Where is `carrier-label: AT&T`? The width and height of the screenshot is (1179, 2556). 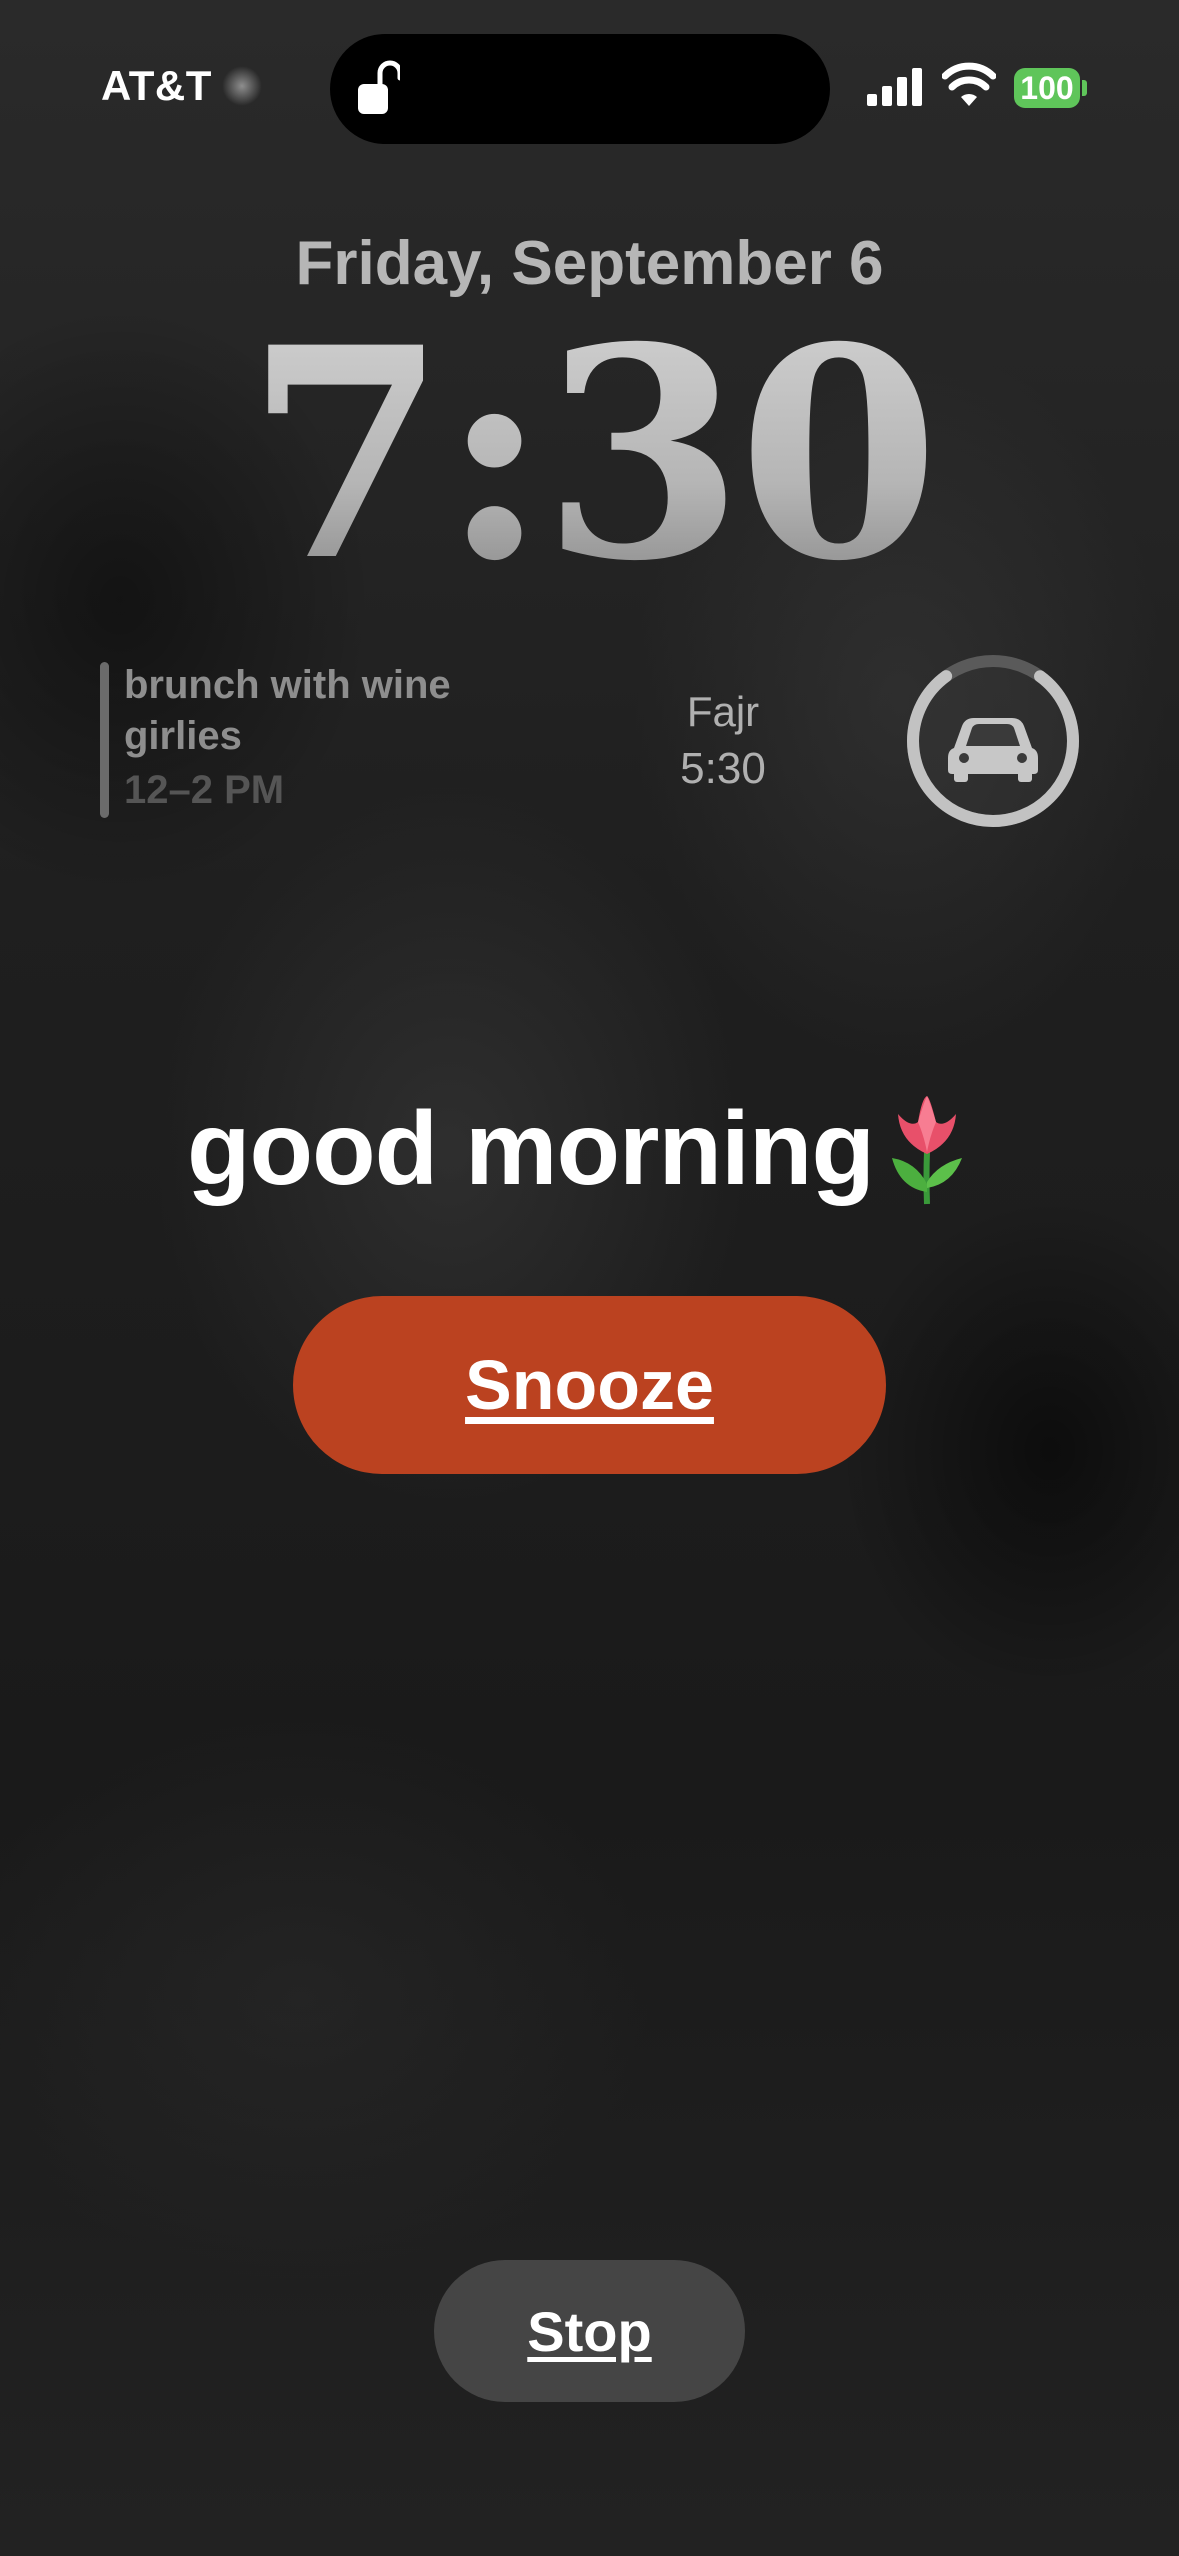 carrier-label: AT&T is located at coordinates (156, 85).